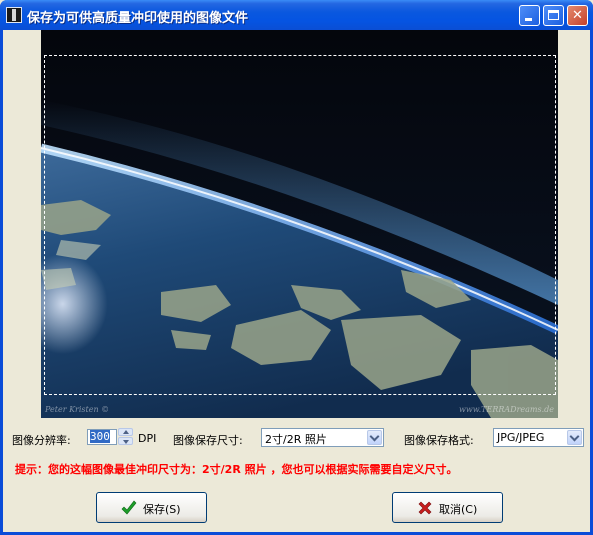 Image resolution: width=593 pixels, height=535 pixels. I want to click on maximize-button, so click(553, 15).